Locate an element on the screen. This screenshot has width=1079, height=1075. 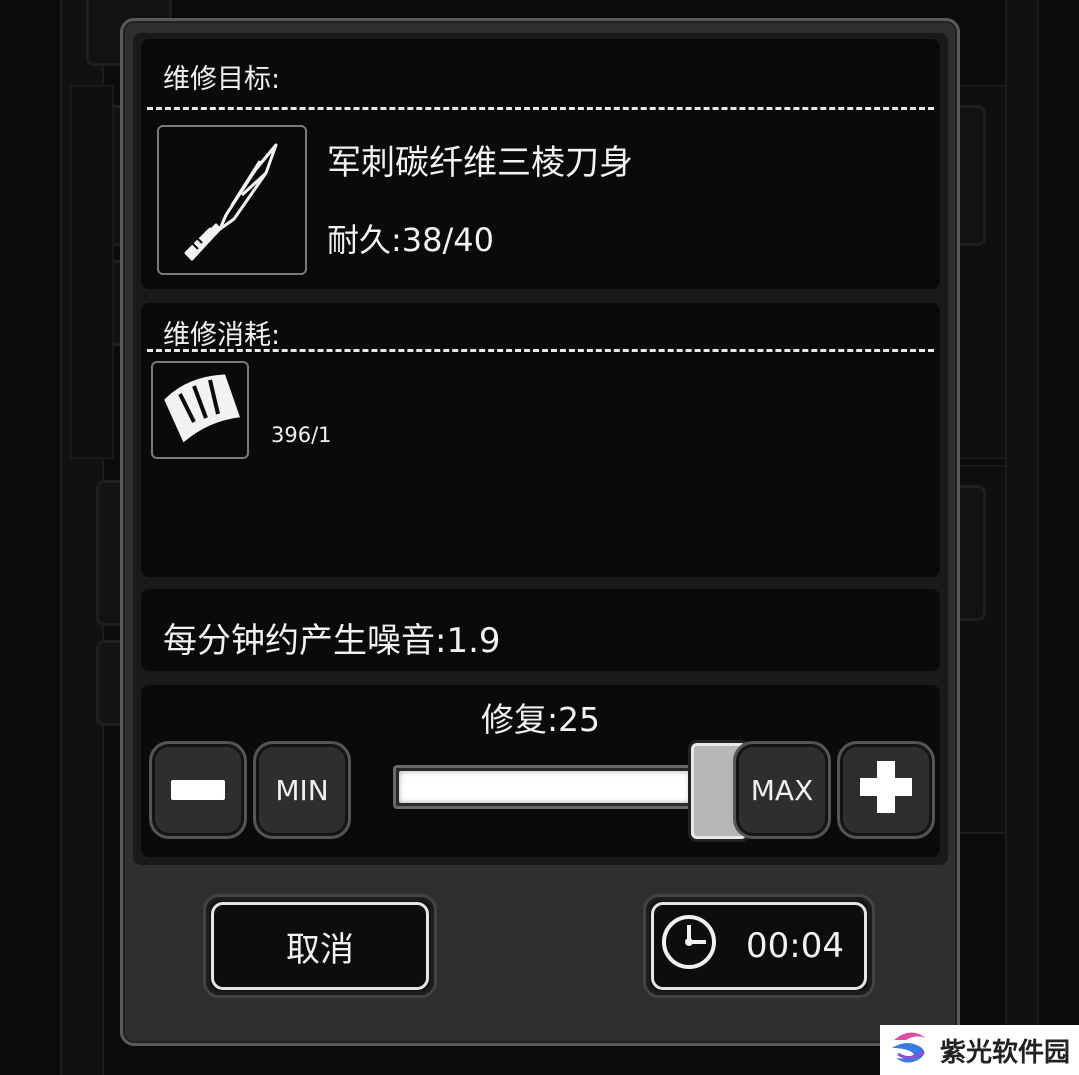
plus-icon is located at coordinates (886, 790).